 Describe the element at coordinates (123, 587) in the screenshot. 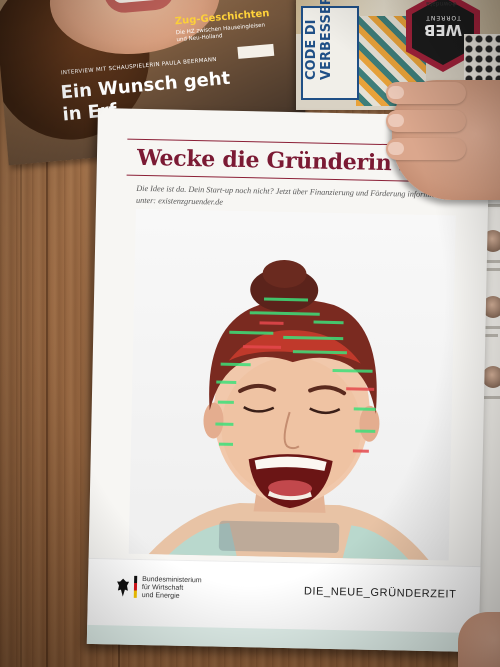

I see `federal-eagle-icon` at that location.